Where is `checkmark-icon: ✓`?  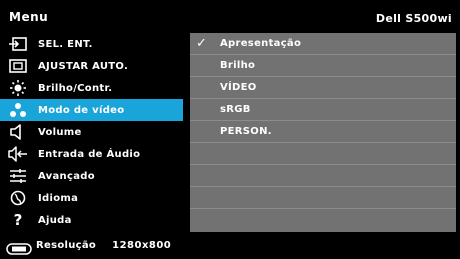
checkmark-icon: ✓ is located at coordinates (201, 43).